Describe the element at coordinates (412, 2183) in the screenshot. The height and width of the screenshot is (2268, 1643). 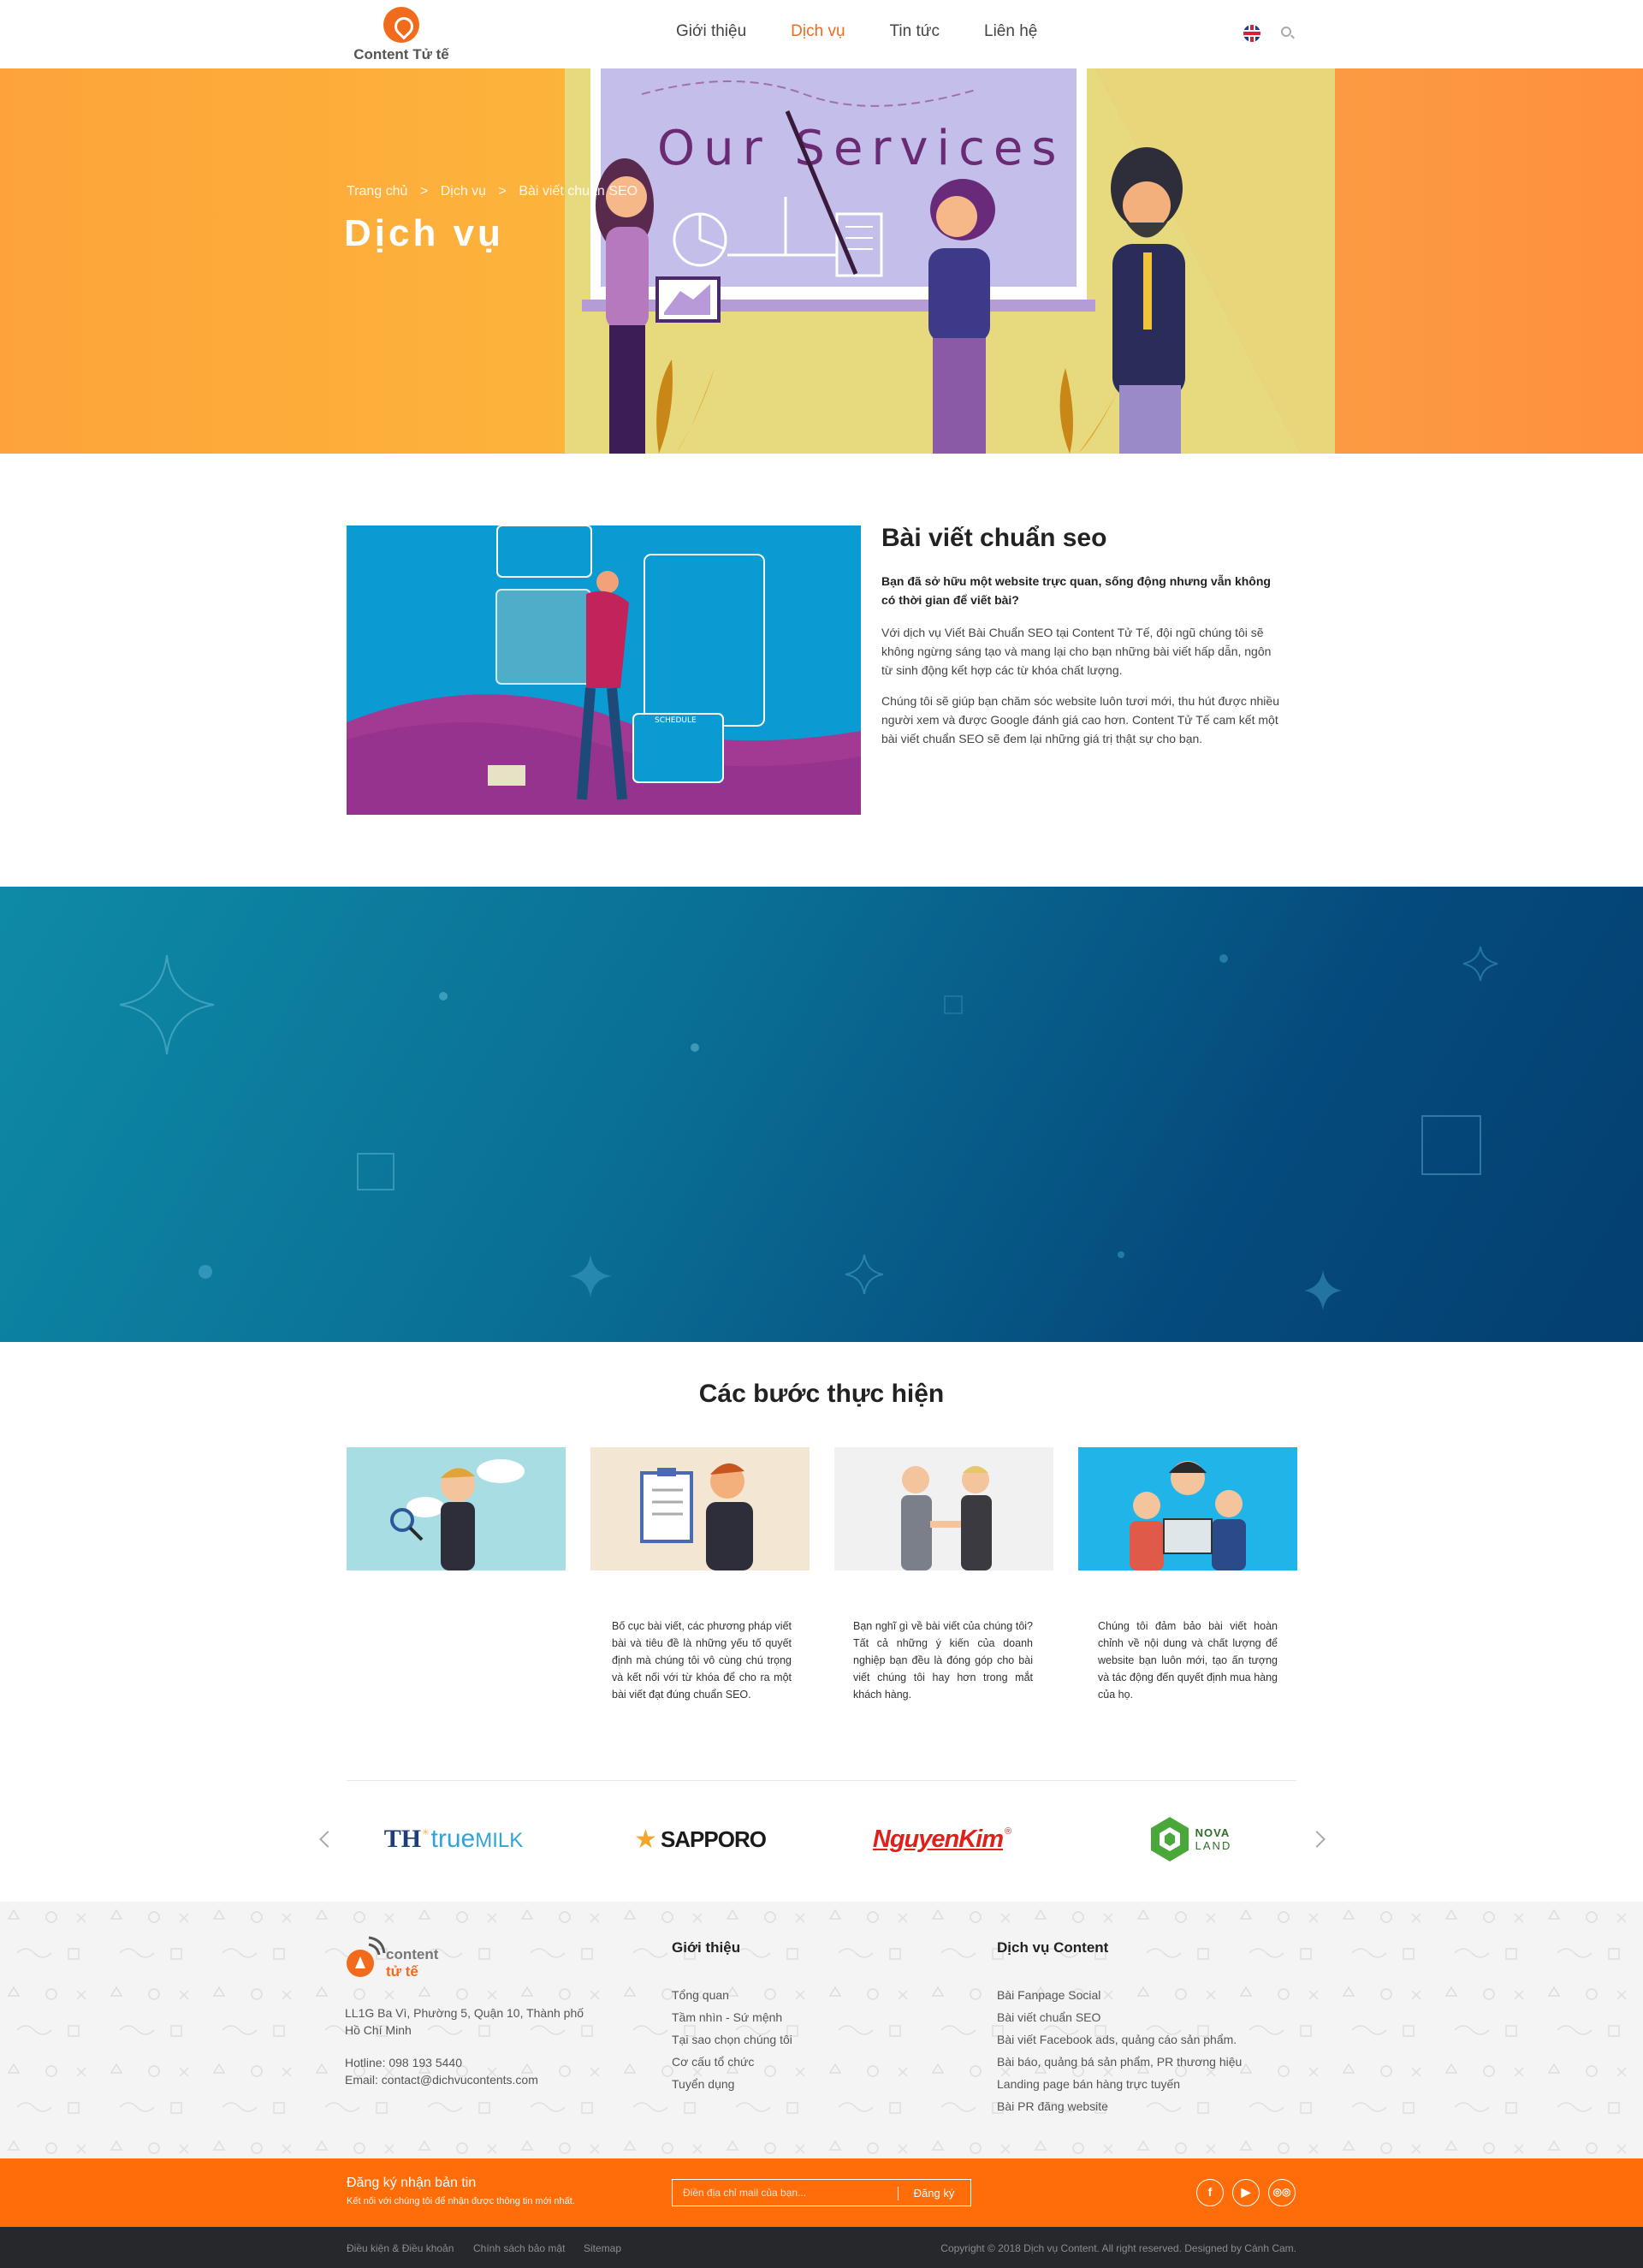
I see `newsletter-title: Đăng ký nhận bản tin` at that location.